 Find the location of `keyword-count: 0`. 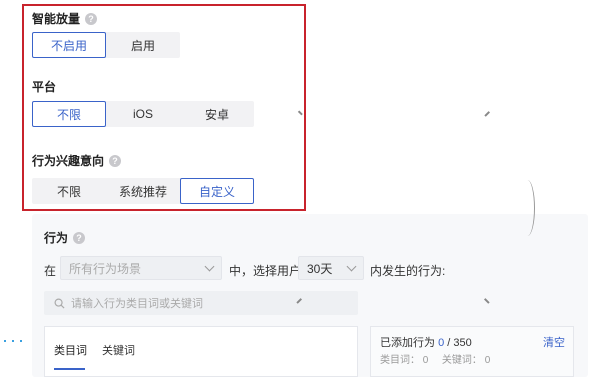

keyword-count: 0 is located at coordinates (487, 360).